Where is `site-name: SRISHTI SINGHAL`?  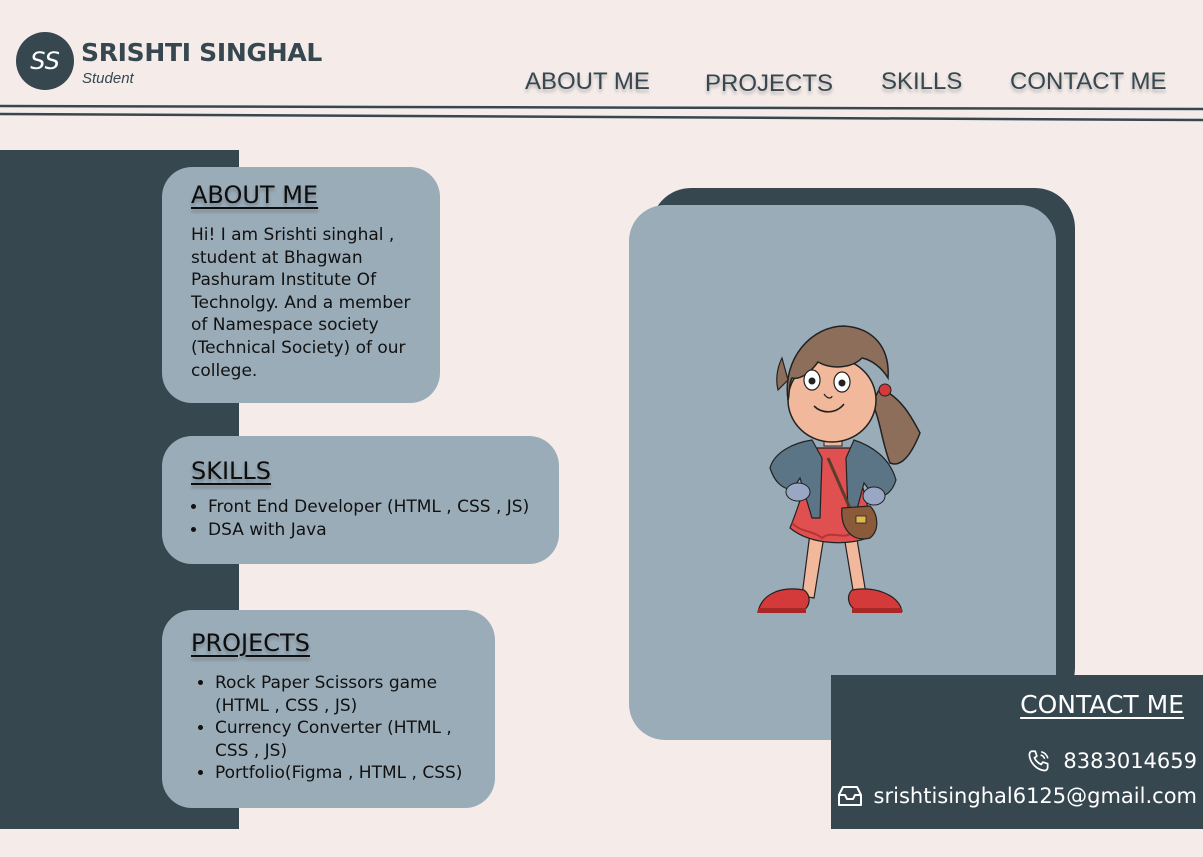 site-name: SRISHTI SINGHAL is located at coordinates (201, 52).